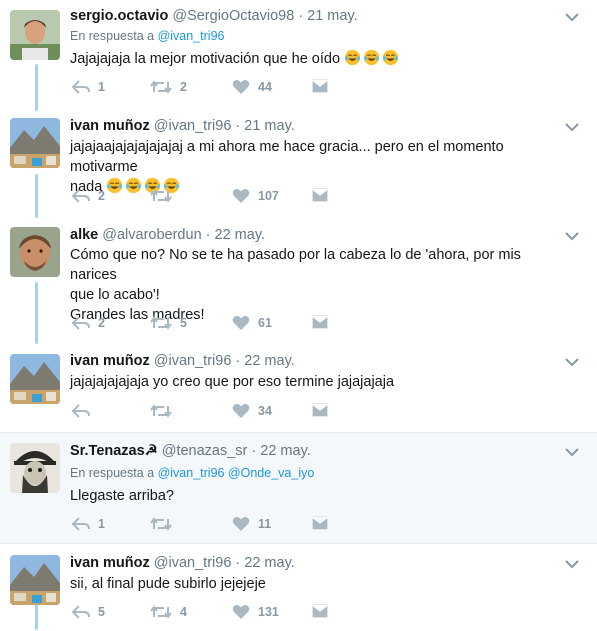 This screenshot has height=631, width=597. I want to click on display-name: Sr.Tenazas☭, so click(114, 451).